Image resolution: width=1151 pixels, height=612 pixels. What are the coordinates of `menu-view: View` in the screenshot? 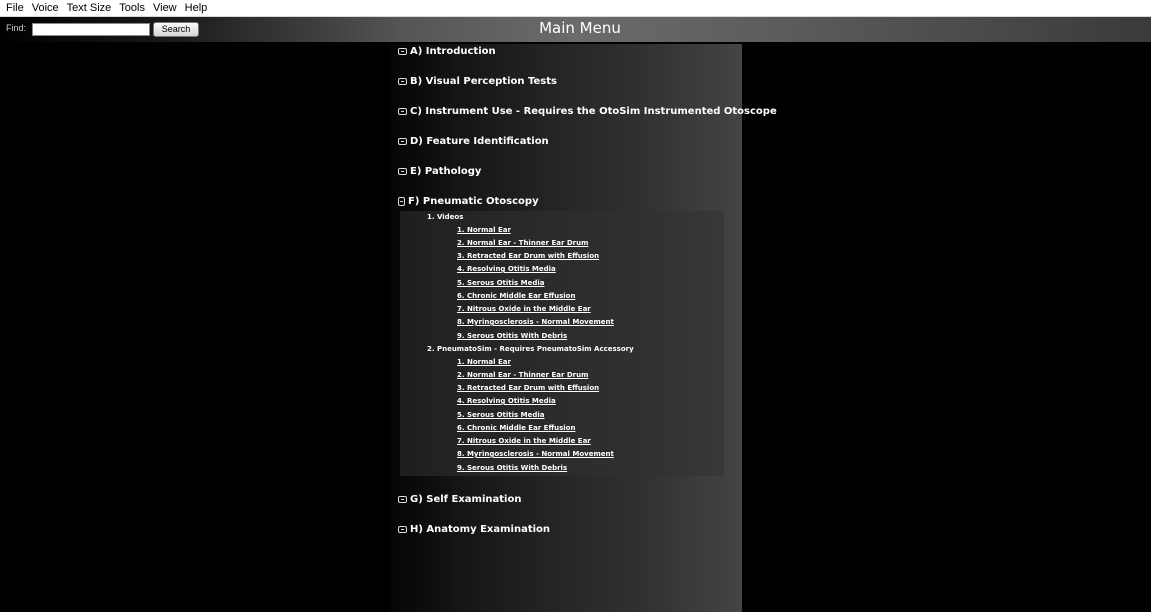 It's located at (165, 8).